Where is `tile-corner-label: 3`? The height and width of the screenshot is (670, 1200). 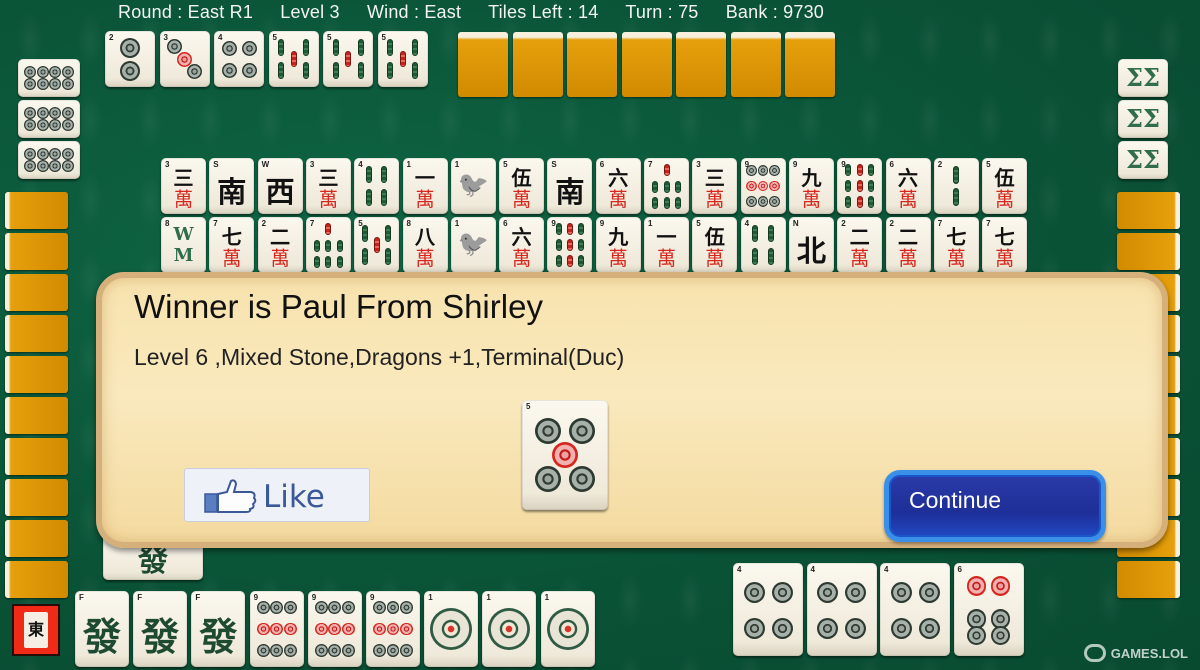 tile-corner-label: 3 is located at coordinates (165, 37).